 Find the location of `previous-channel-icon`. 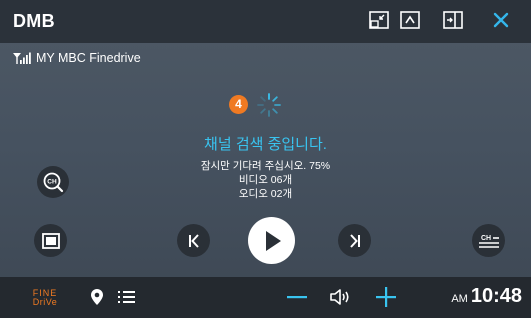

previous-channel-icon is located at coordinates (193, 240).